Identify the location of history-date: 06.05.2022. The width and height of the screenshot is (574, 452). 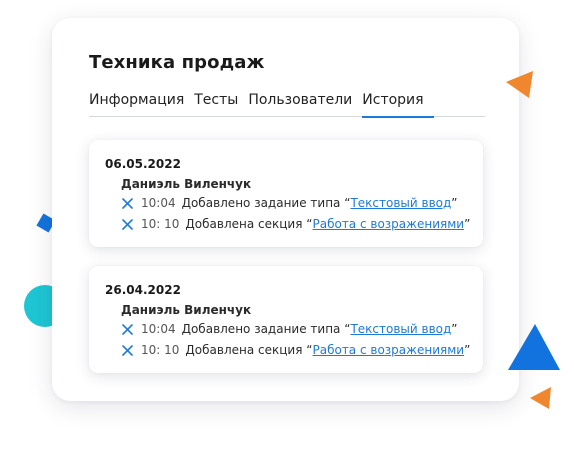
(143, 164).